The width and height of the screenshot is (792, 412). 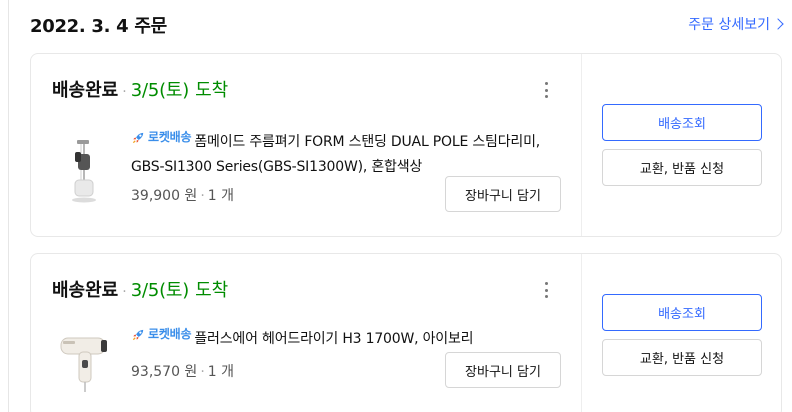 What do you see at coordinates (83, 364) in the screenshot?
I see `hair-dryer-icon` at bounding box center [83, 364].